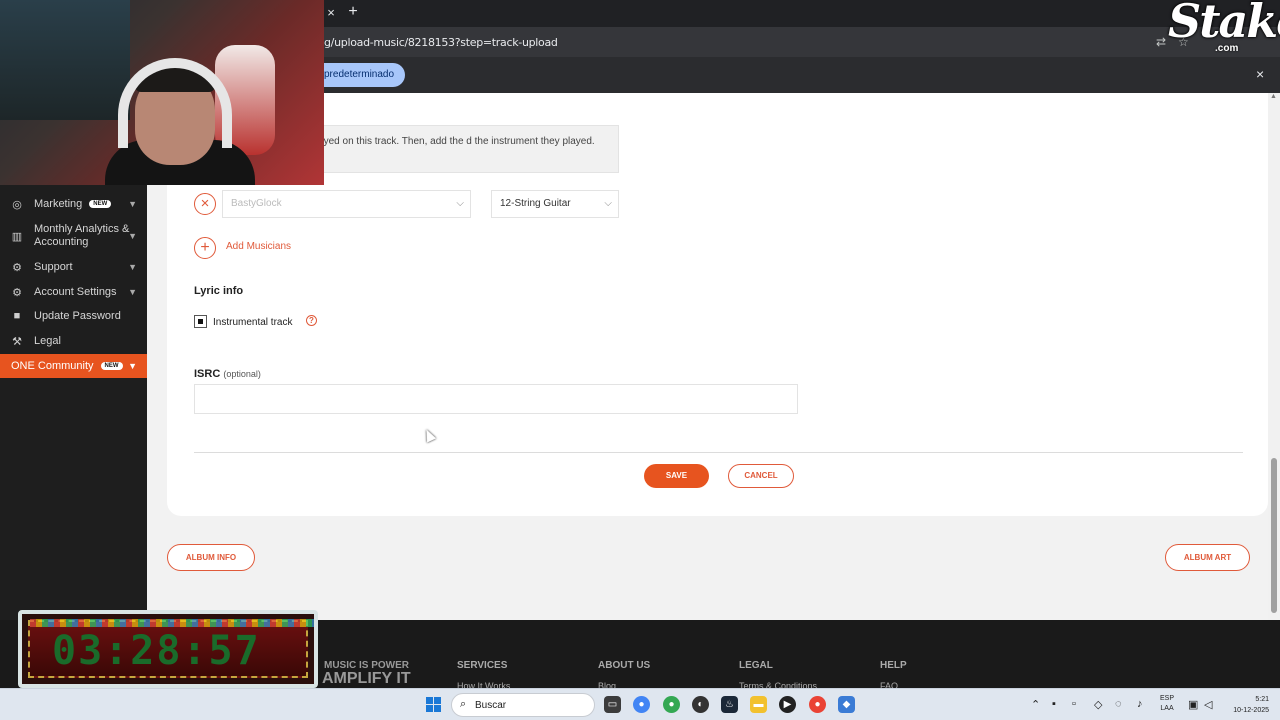 The height and width of the screenshot is (720, 1280). What do you see at coordinates (758, 704) in the screenshot?
I see `file-explorer-icon: ▬` at bounding box center [758, 704].